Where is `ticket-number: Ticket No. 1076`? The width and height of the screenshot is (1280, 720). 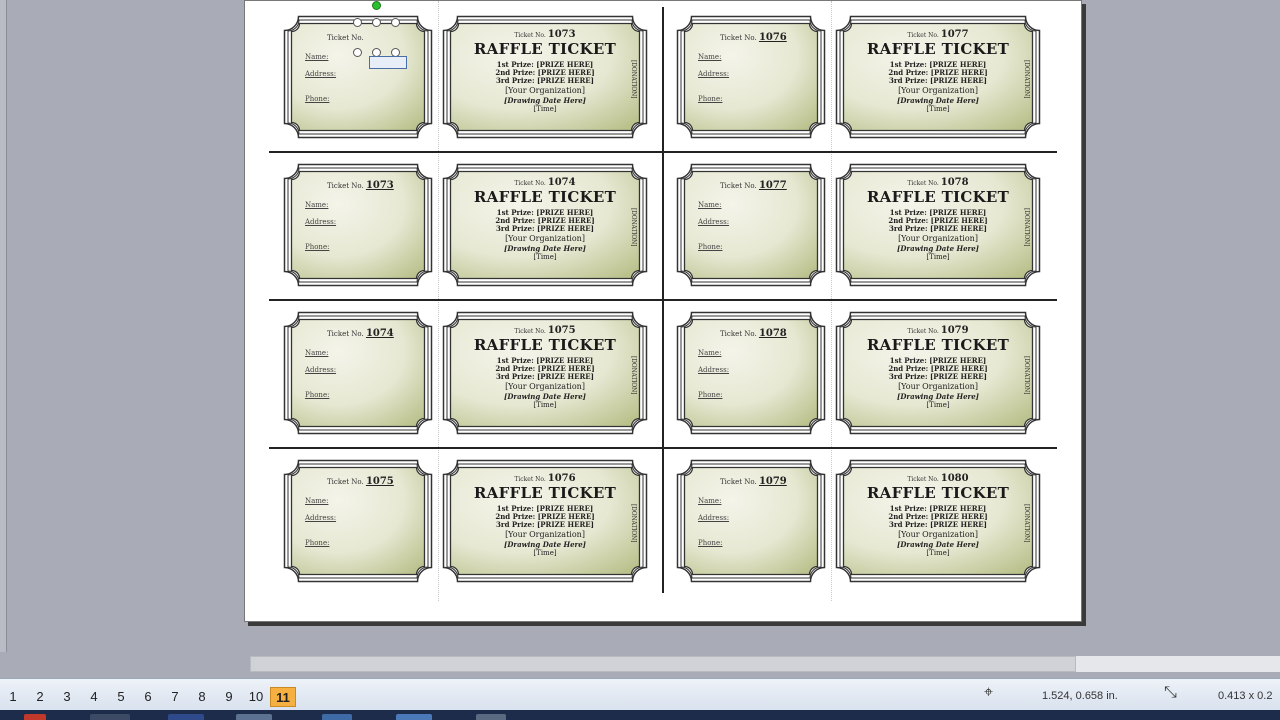
ticket-number: Ticket No. 1076 is located at coordinates (753, 37).